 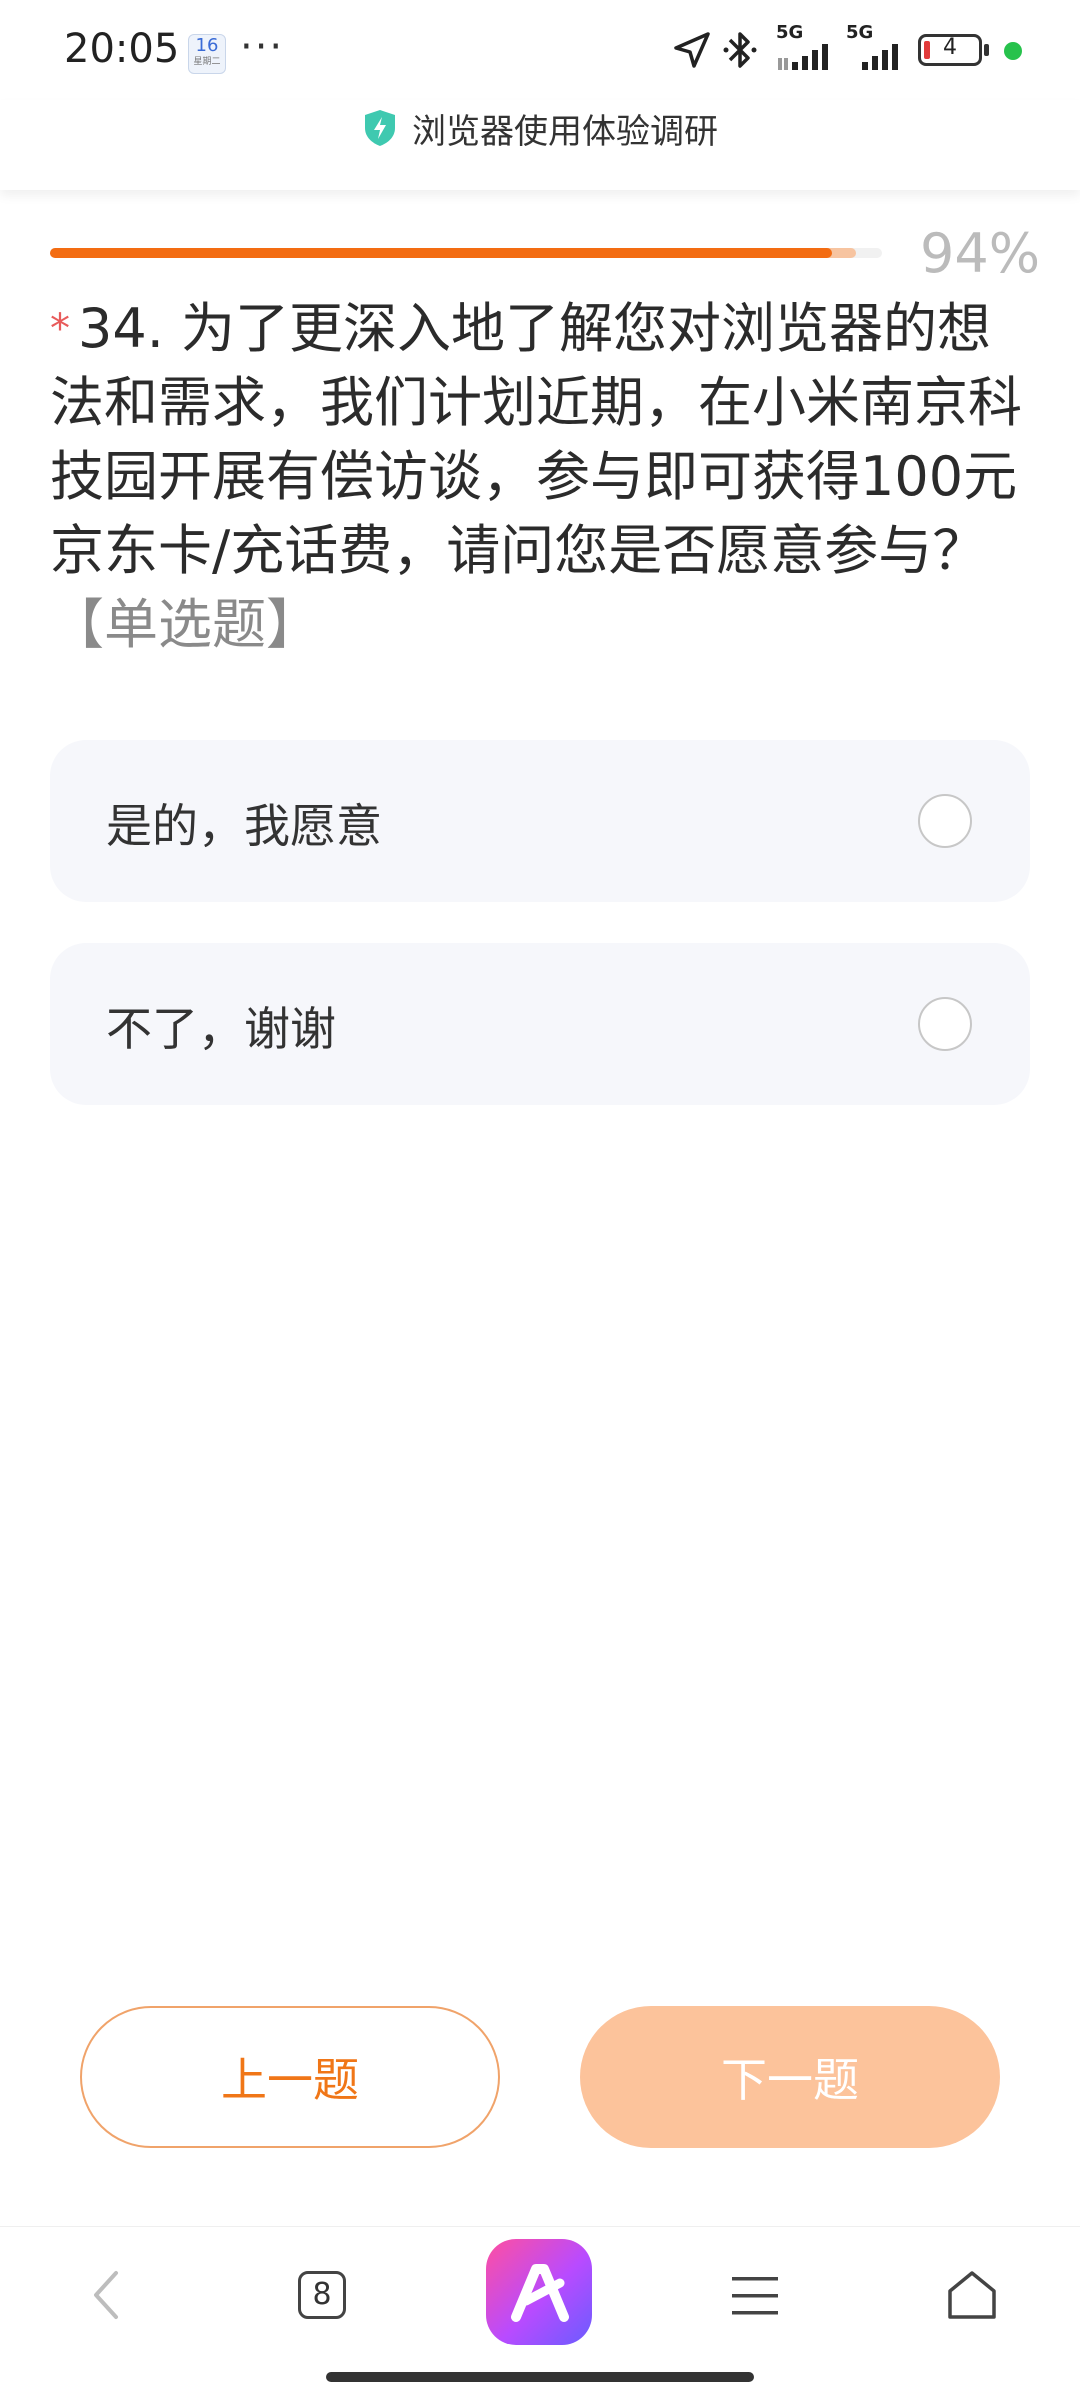 I want to click on option-label: 不了，谢谢, so click(x=221, y=1029).